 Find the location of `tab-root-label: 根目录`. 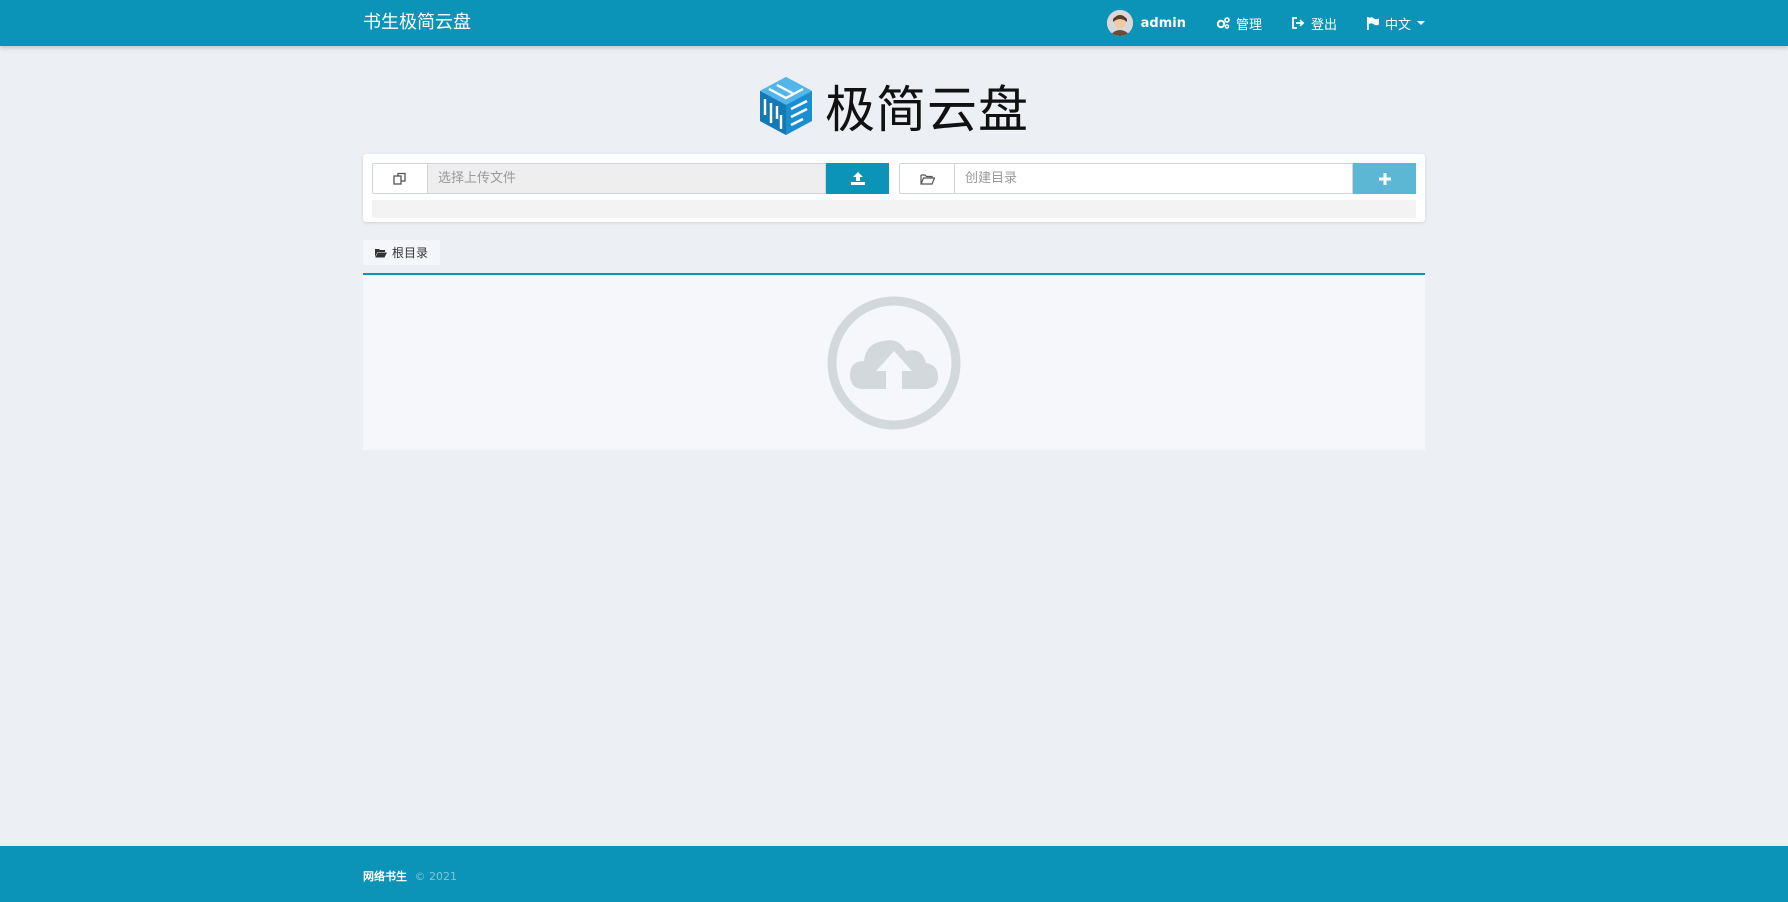

tab-root-label: 根目录 is located at coordinates (409, 253).